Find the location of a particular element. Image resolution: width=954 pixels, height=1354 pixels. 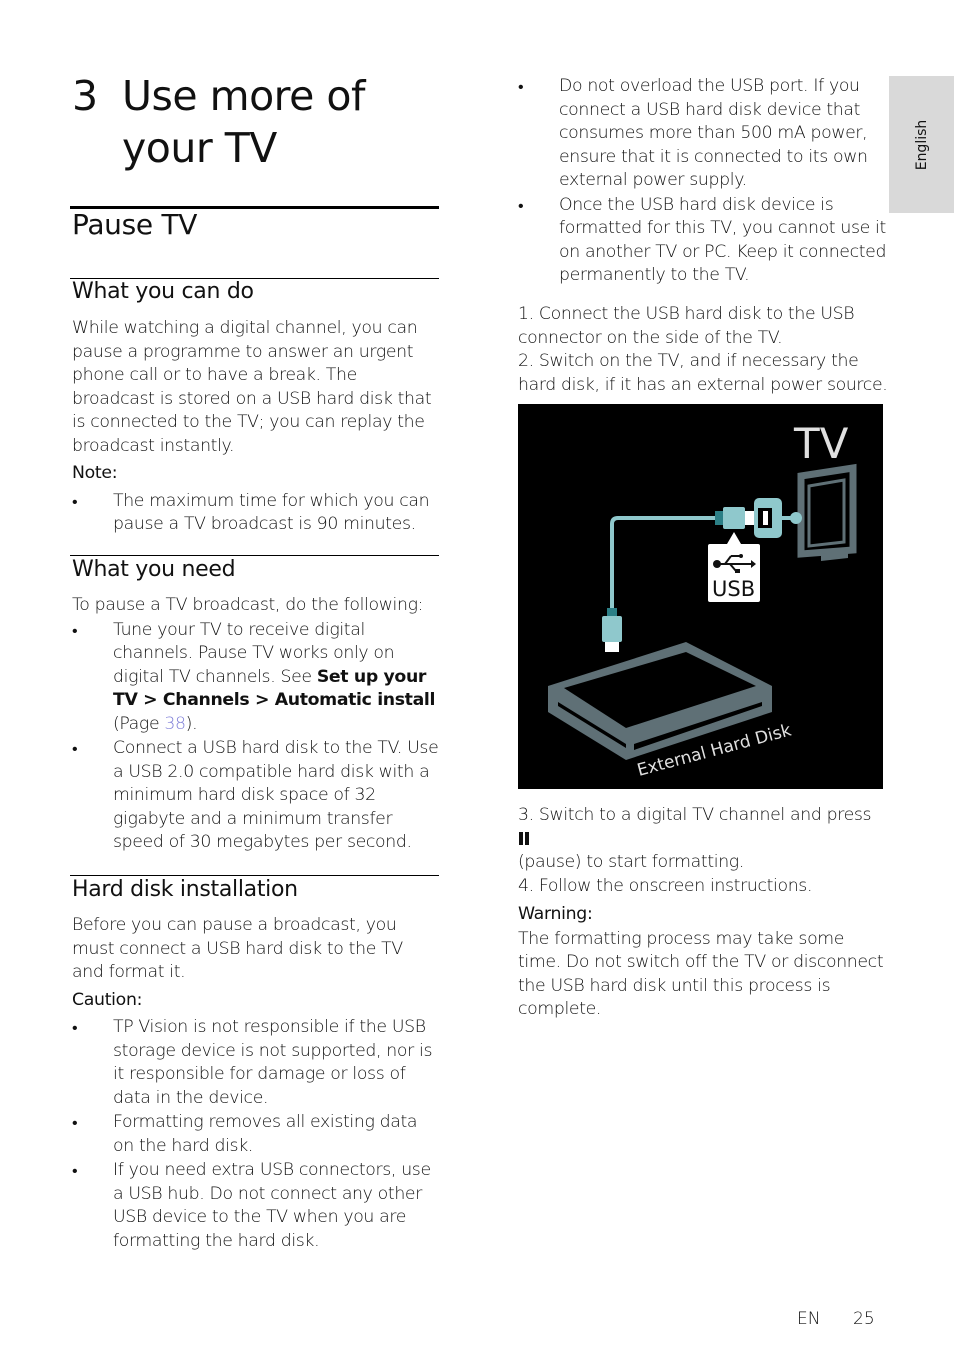

caution-label: Caution: is located at coordinates (107, 999).